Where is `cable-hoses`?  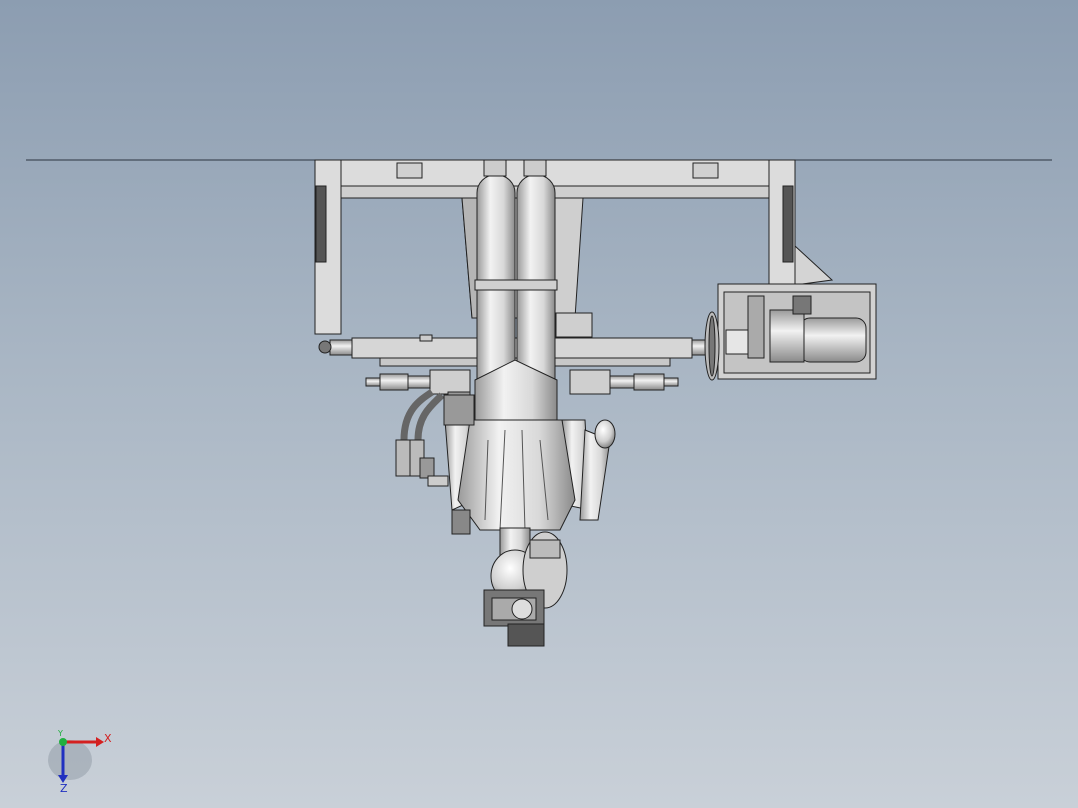
cable-hoses is located at coordinates (422, 438).